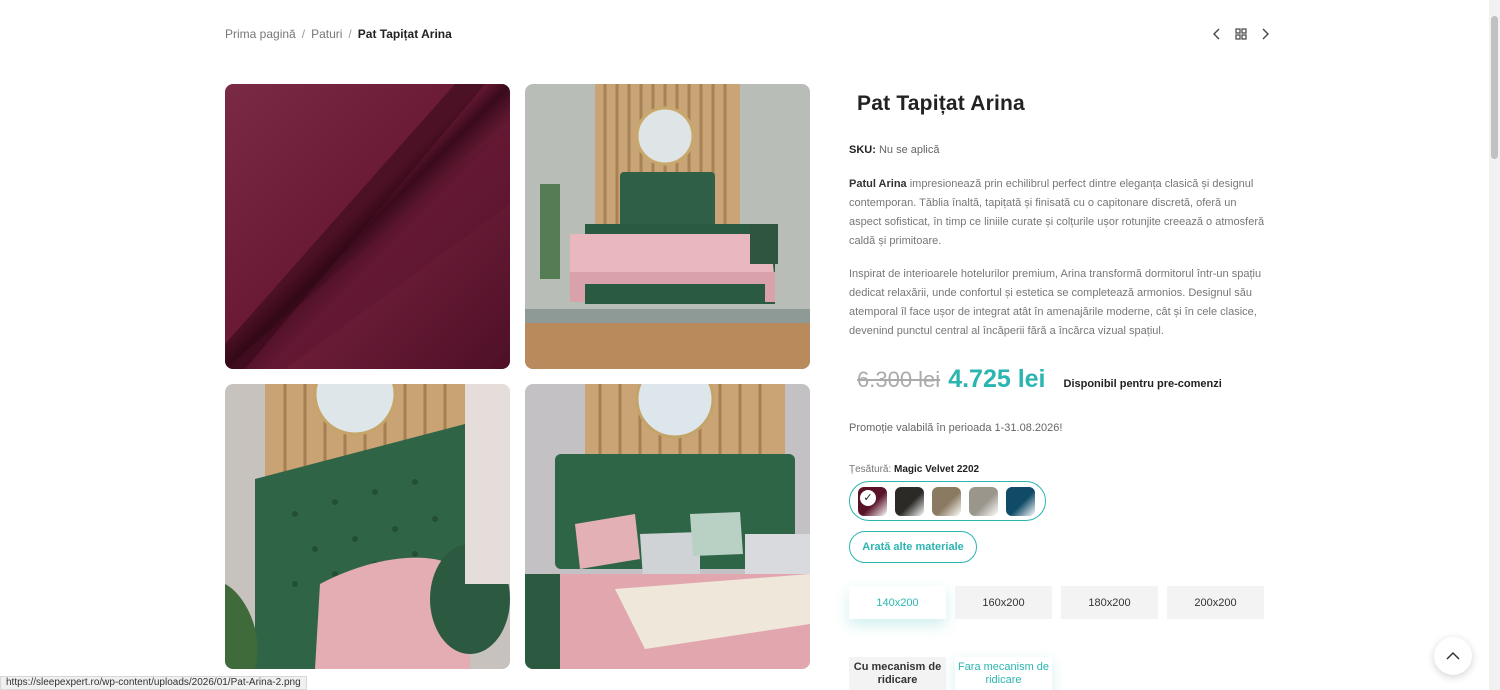 Image resolution: width=1500 pixels, height=690 pixels. What do you see at coordinates (913, 547) in the screenshot?
I see `show-more-materials-button: Arată alte materiale` at bounding box center [913, 547].